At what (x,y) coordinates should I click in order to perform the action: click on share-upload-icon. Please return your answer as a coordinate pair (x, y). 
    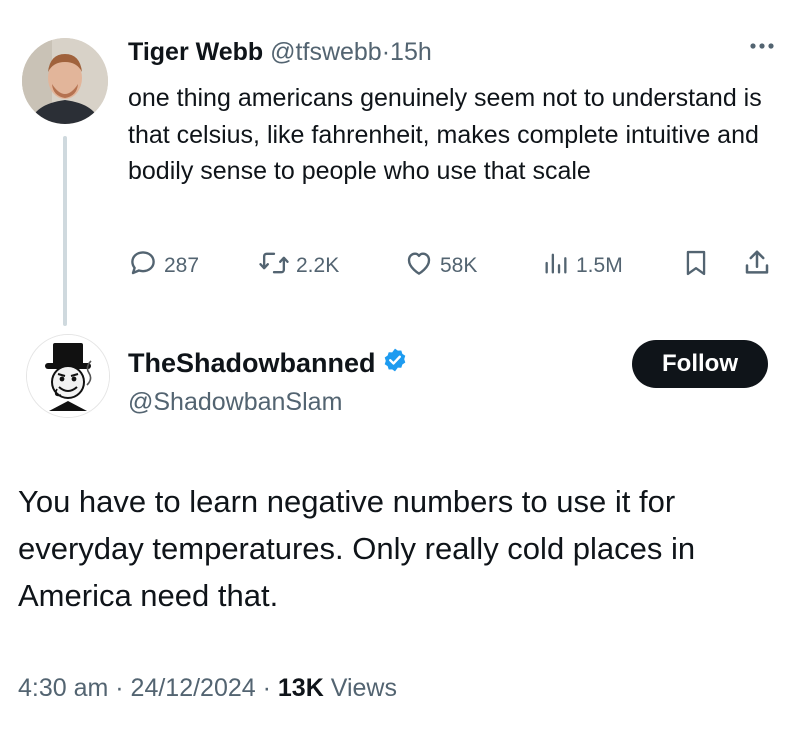
    Looking at the image, I should click on (757, 266).